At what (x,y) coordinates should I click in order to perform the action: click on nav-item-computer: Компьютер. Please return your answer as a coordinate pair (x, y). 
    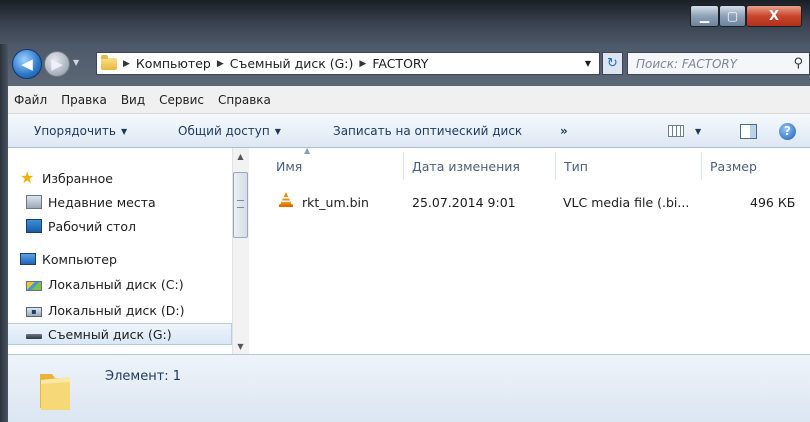
    Looking at the image, I should click on (68, 259).